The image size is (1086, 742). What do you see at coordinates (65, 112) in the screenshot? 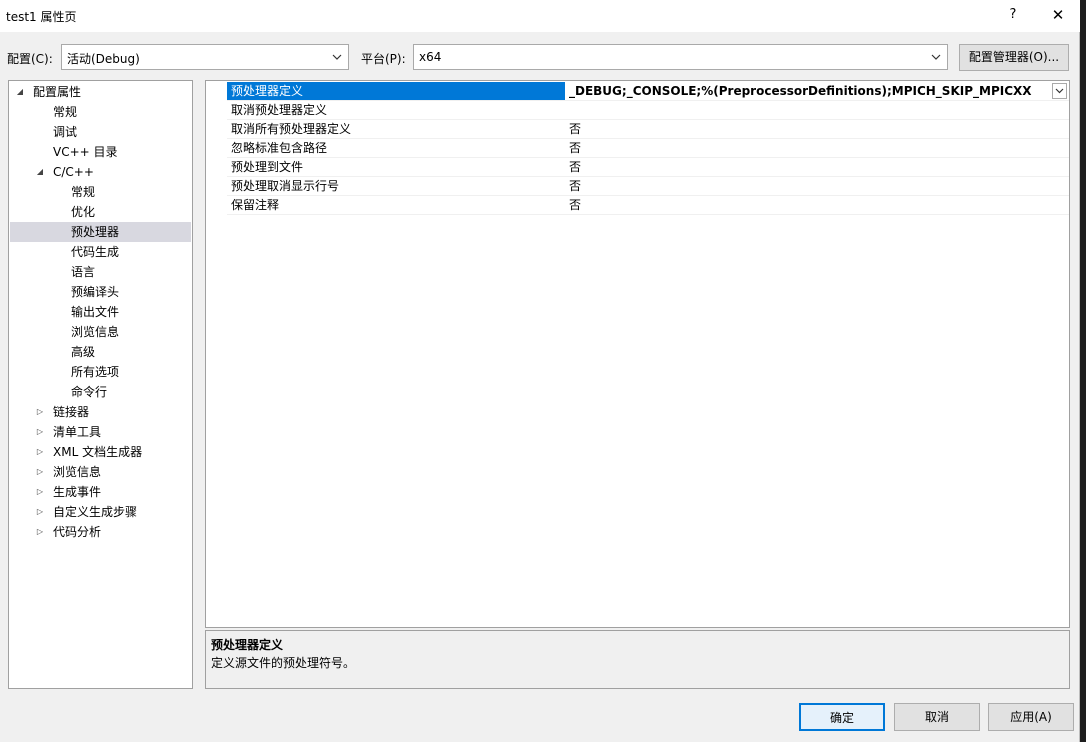
I see `tree-item-general: 常规` at bounding box center [65, 112].